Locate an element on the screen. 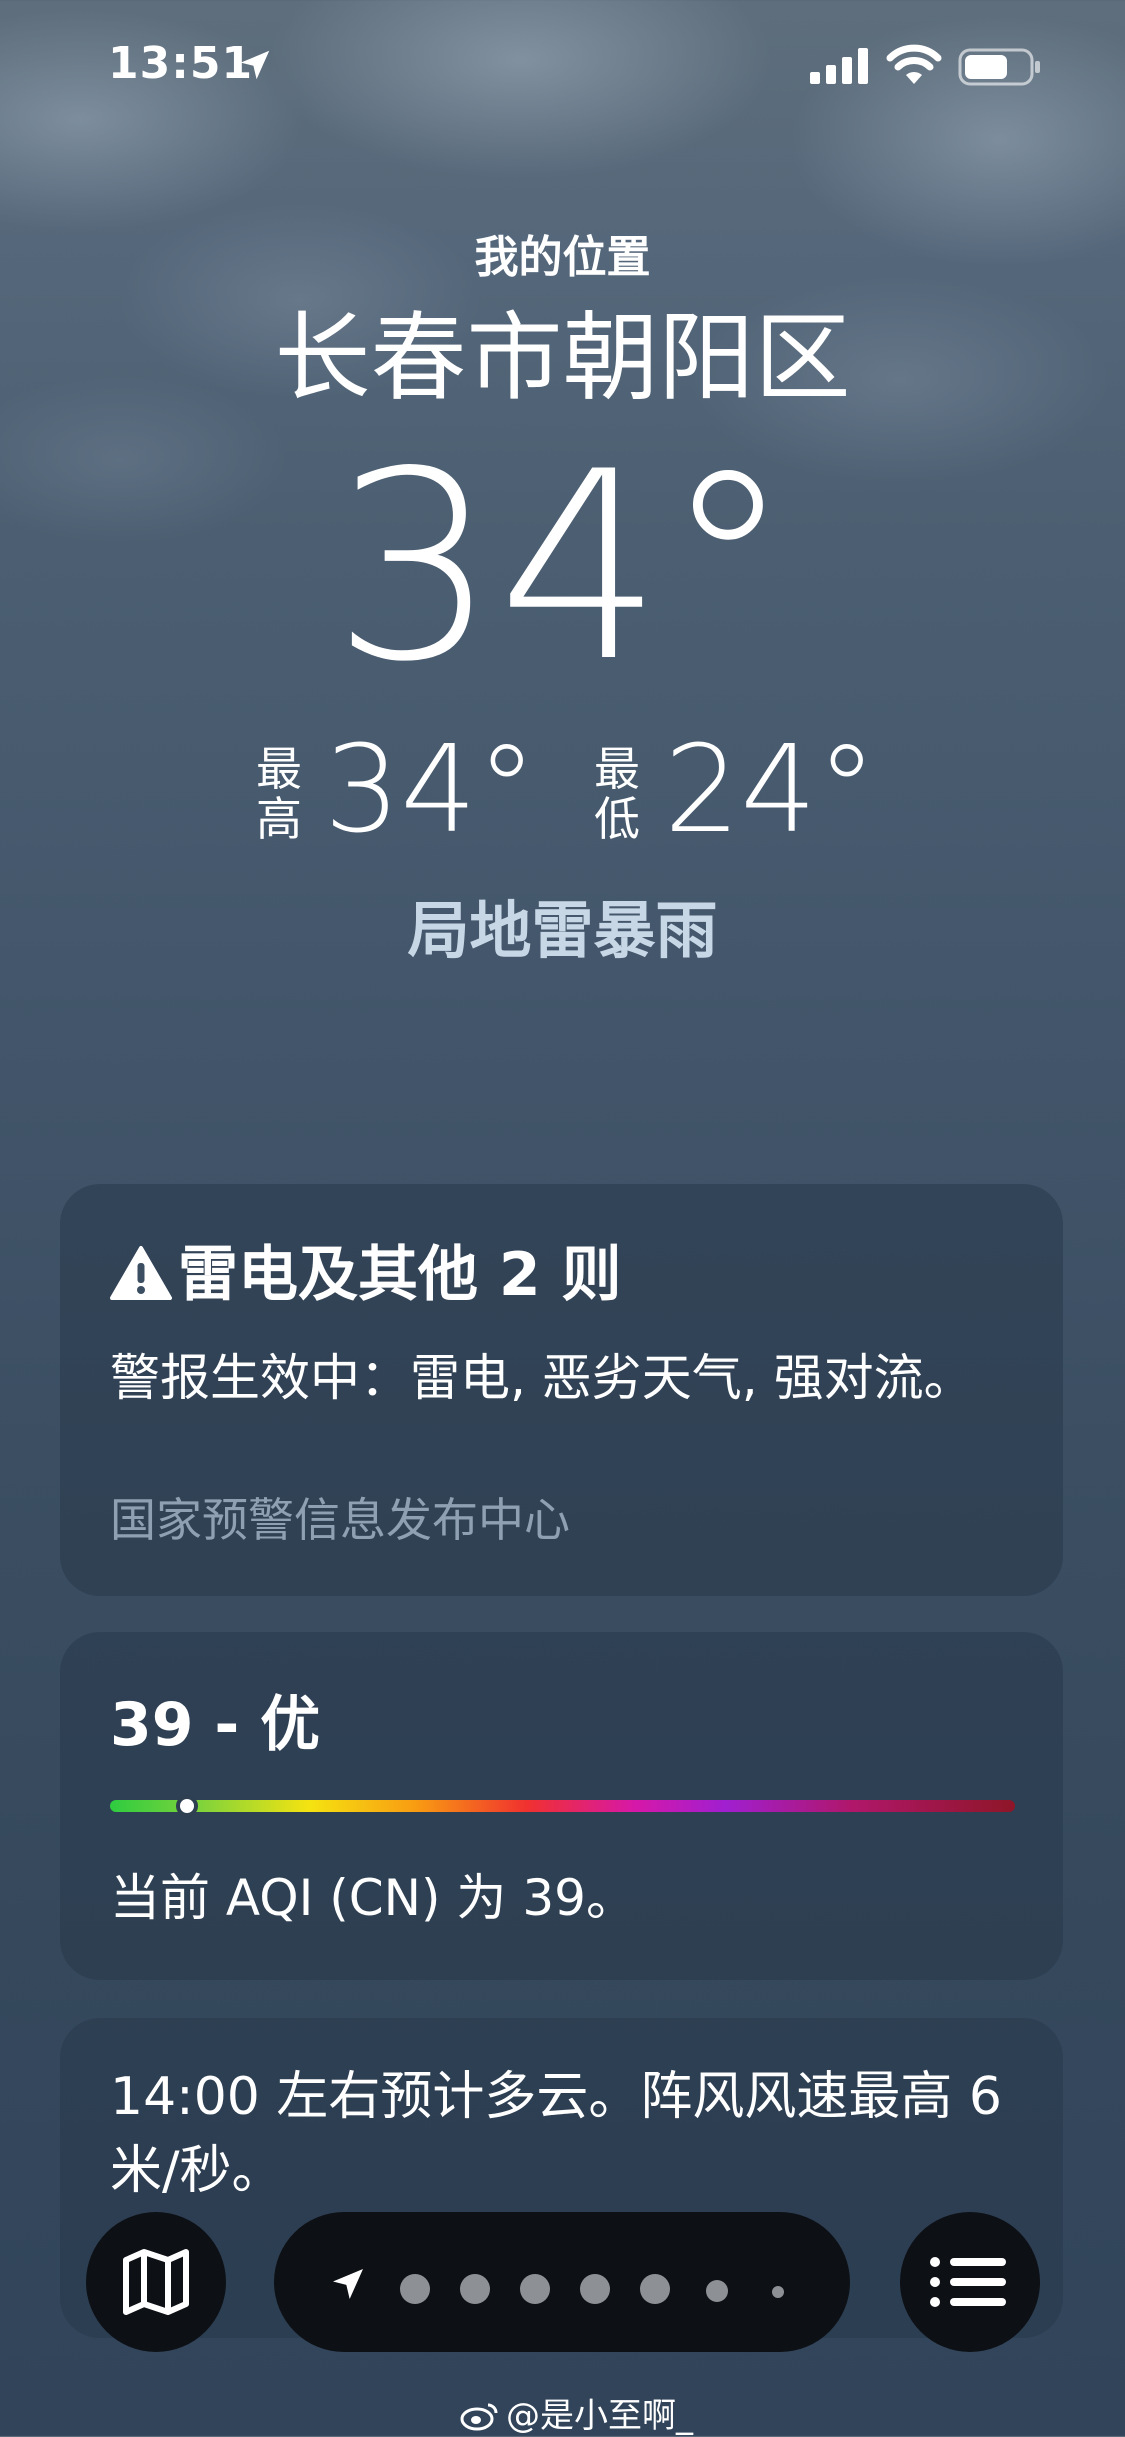 This screenshot has height=2437, width=1125. current-location-page-icon is located at coordinates (348, 2284).